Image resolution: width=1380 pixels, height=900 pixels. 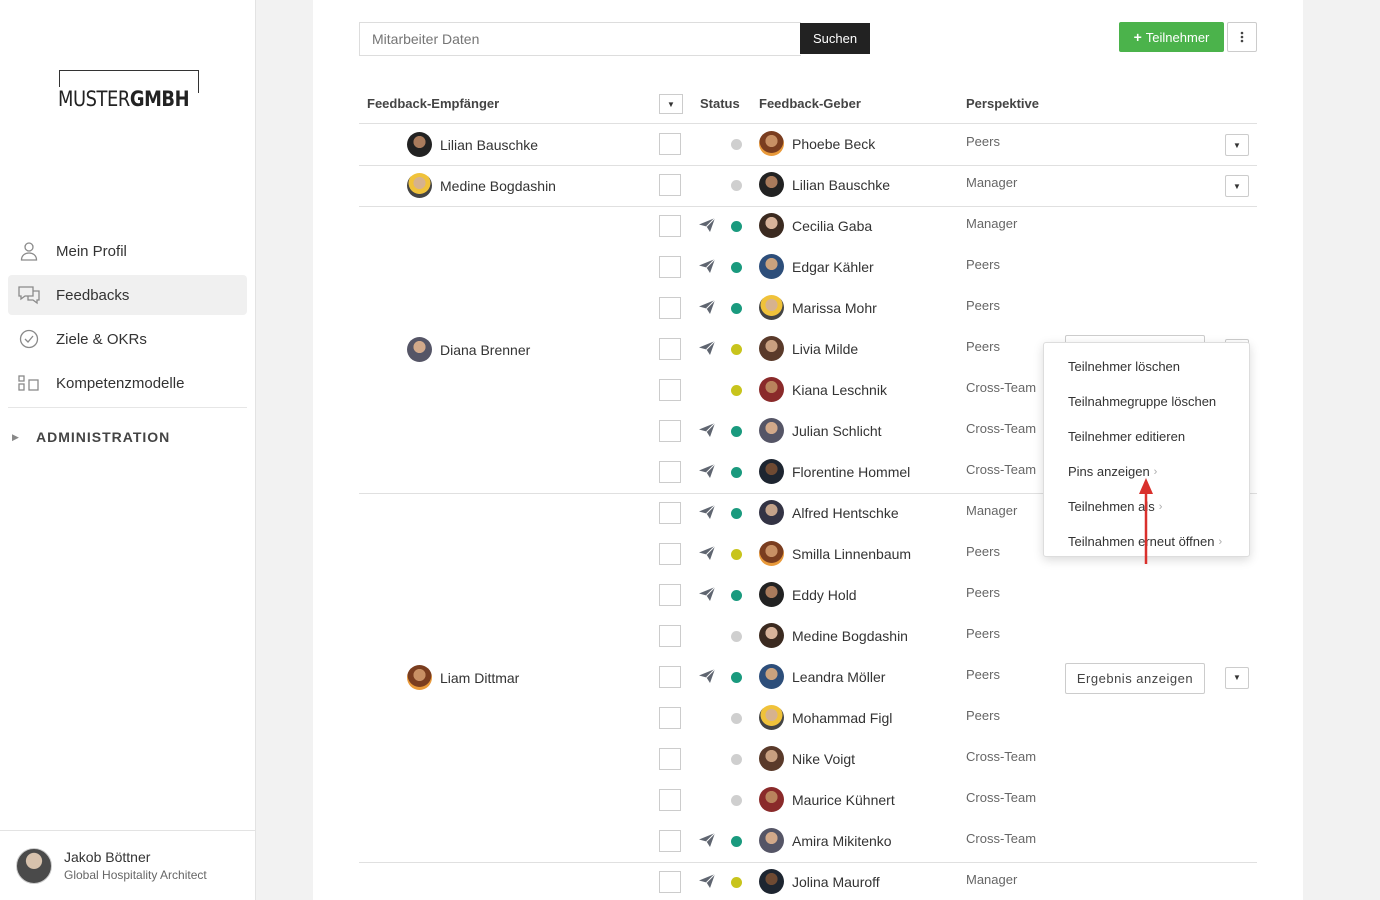 I want to click on table-row: Marissa Mohr Peers, so click(x=808, y=308).